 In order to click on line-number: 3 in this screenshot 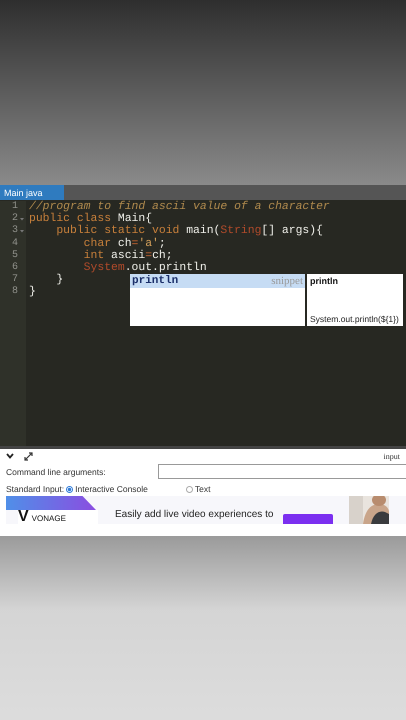, I will do `click(15, 231)`.